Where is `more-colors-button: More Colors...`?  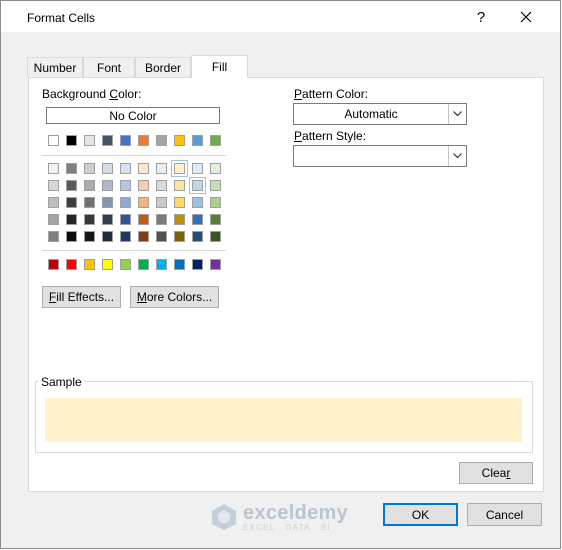 more-colors-button: More Colors... is located at coordinates (174, 297).